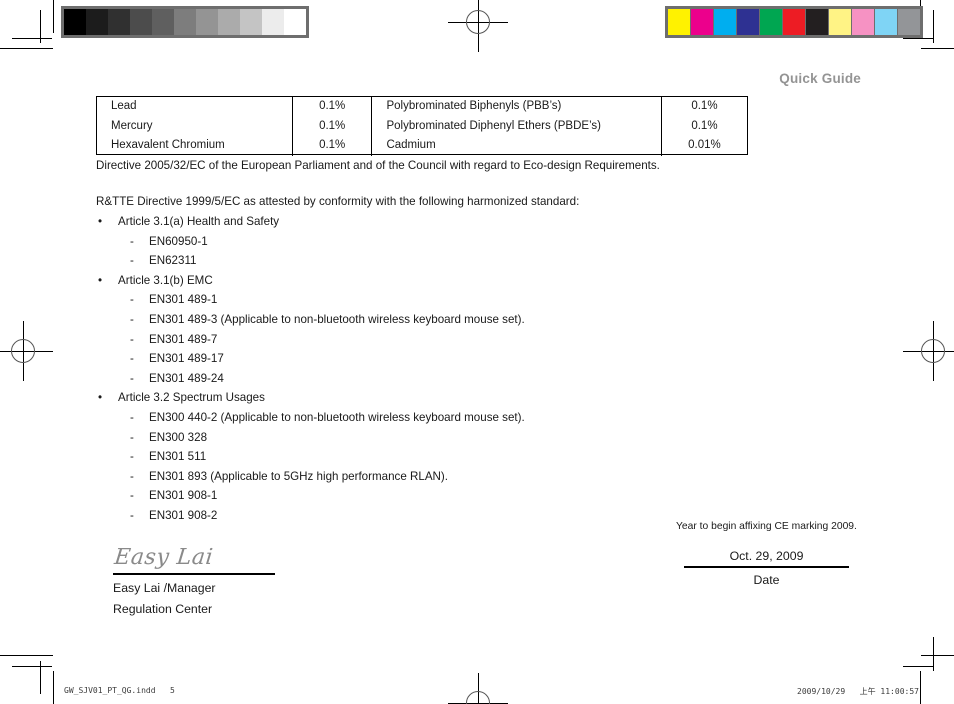 The width and height of the screenshot is (954, 704). I want to click on list-item-label: EN301 489-1, so click(183, 300).